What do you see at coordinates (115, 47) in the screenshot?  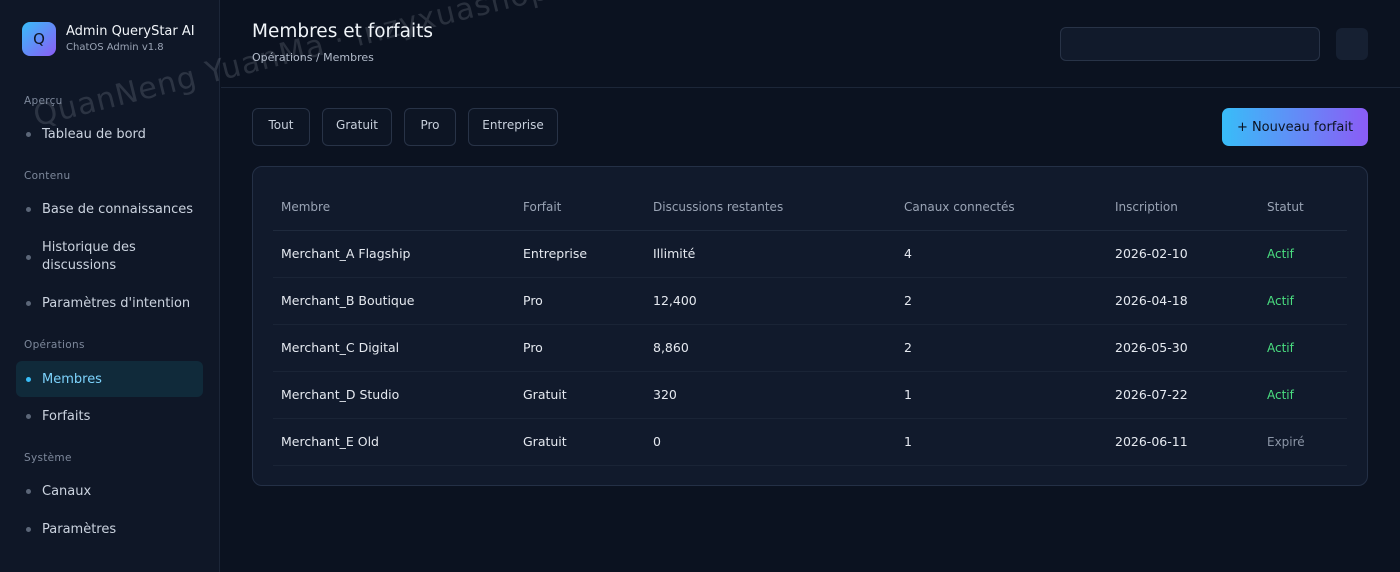 I see `brand-subtitle: ChatOS Admin v1.8` at bounding box center [115, 47].